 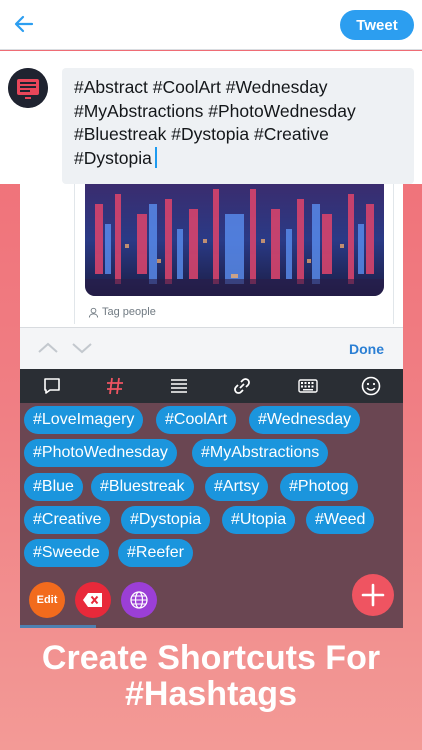 I want to click on delete-backspace-icon, so click(x=92, y=600).